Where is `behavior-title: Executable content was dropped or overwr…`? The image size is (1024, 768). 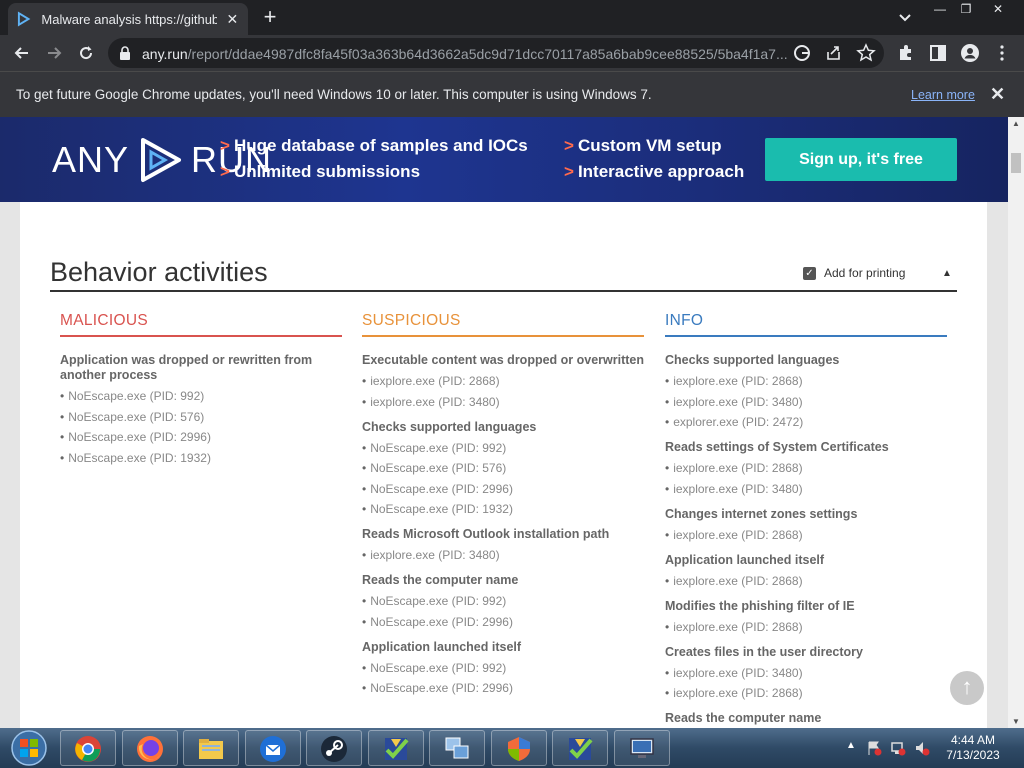 behavior-title: Executable content was dropped or overwr… is located at coordinates (503, 360).